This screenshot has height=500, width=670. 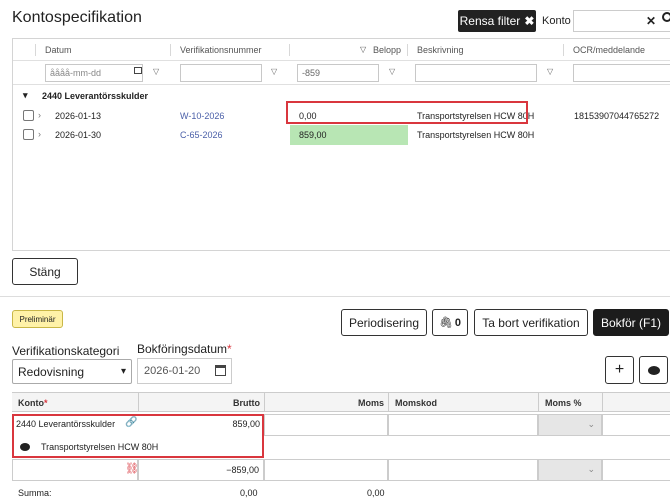 What do you see at coordinates (570, 425) in the screenshot?
I see `row1-moms-pct-select: ⌄` at bounding box center [570, 425].